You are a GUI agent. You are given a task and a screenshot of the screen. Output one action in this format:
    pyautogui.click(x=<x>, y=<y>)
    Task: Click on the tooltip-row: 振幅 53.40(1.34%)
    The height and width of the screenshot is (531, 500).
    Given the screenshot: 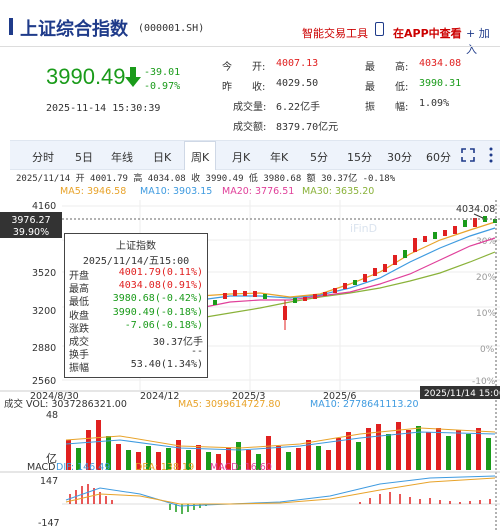 What is the action you would take?
    pyautogui.click(x=136, y=367)
    